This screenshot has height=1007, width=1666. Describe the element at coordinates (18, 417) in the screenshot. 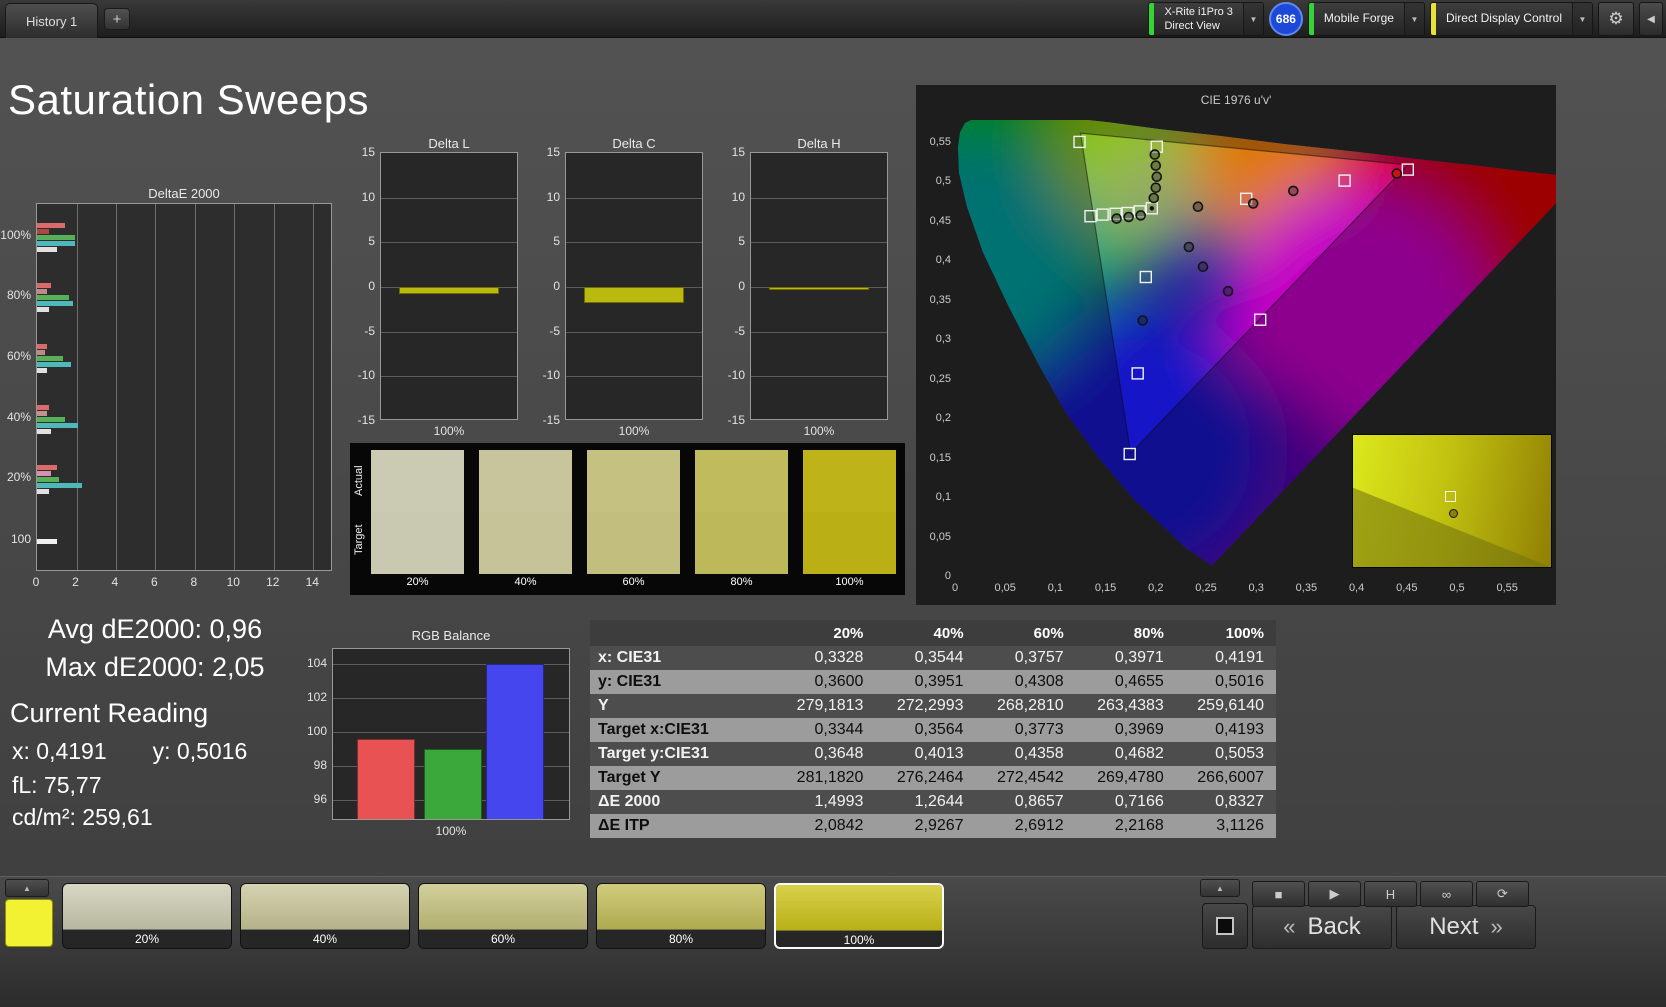

I see `axis-tick-label: 40%` at that location.